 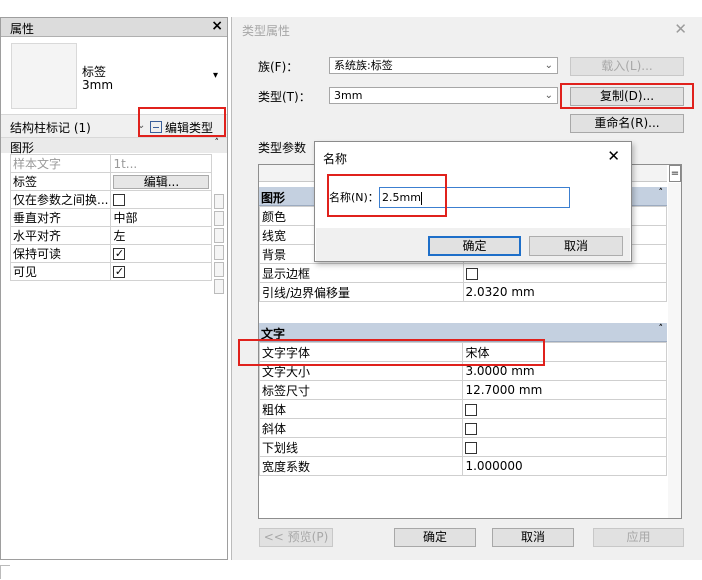 I want to click on family-label: 族(F)：, so click(x=278, y=67).